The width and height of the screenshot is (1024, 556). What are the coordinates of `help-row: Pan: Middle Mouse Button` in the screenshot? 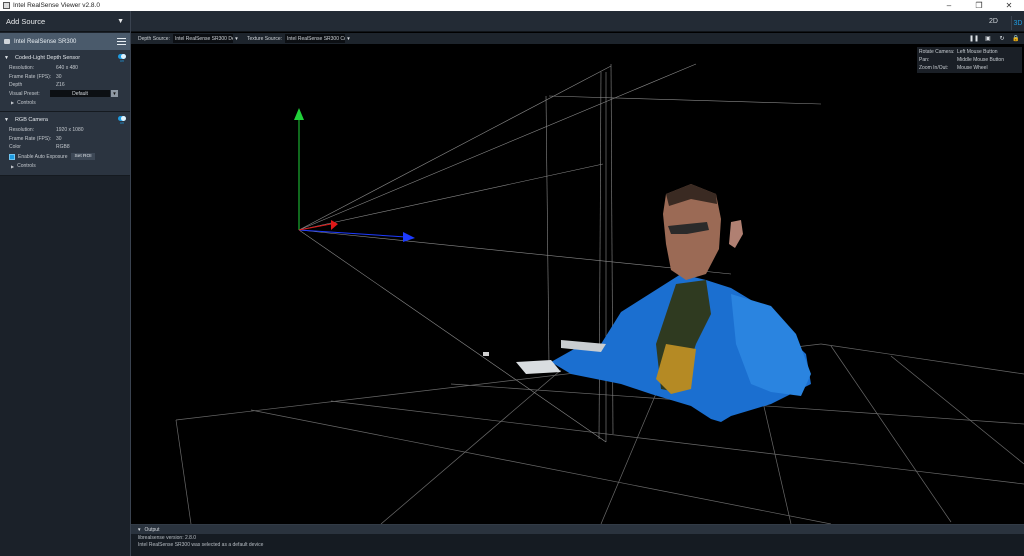 It's located at (969, 60).